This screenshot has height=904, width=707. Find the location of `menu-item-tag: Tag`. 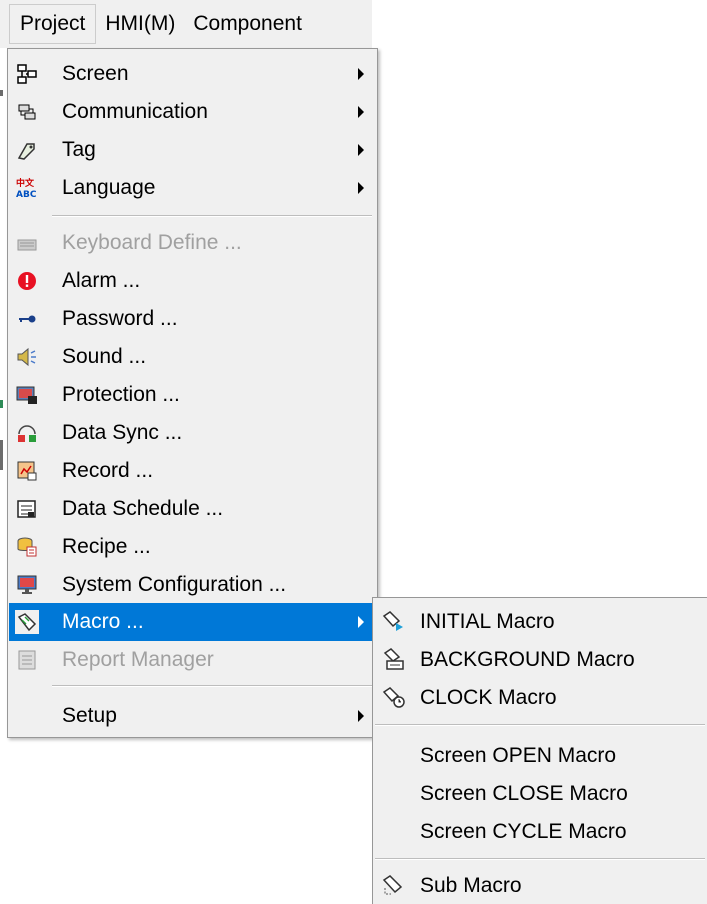

menu-item-tag: Tag is located at coordinates (192, 150).